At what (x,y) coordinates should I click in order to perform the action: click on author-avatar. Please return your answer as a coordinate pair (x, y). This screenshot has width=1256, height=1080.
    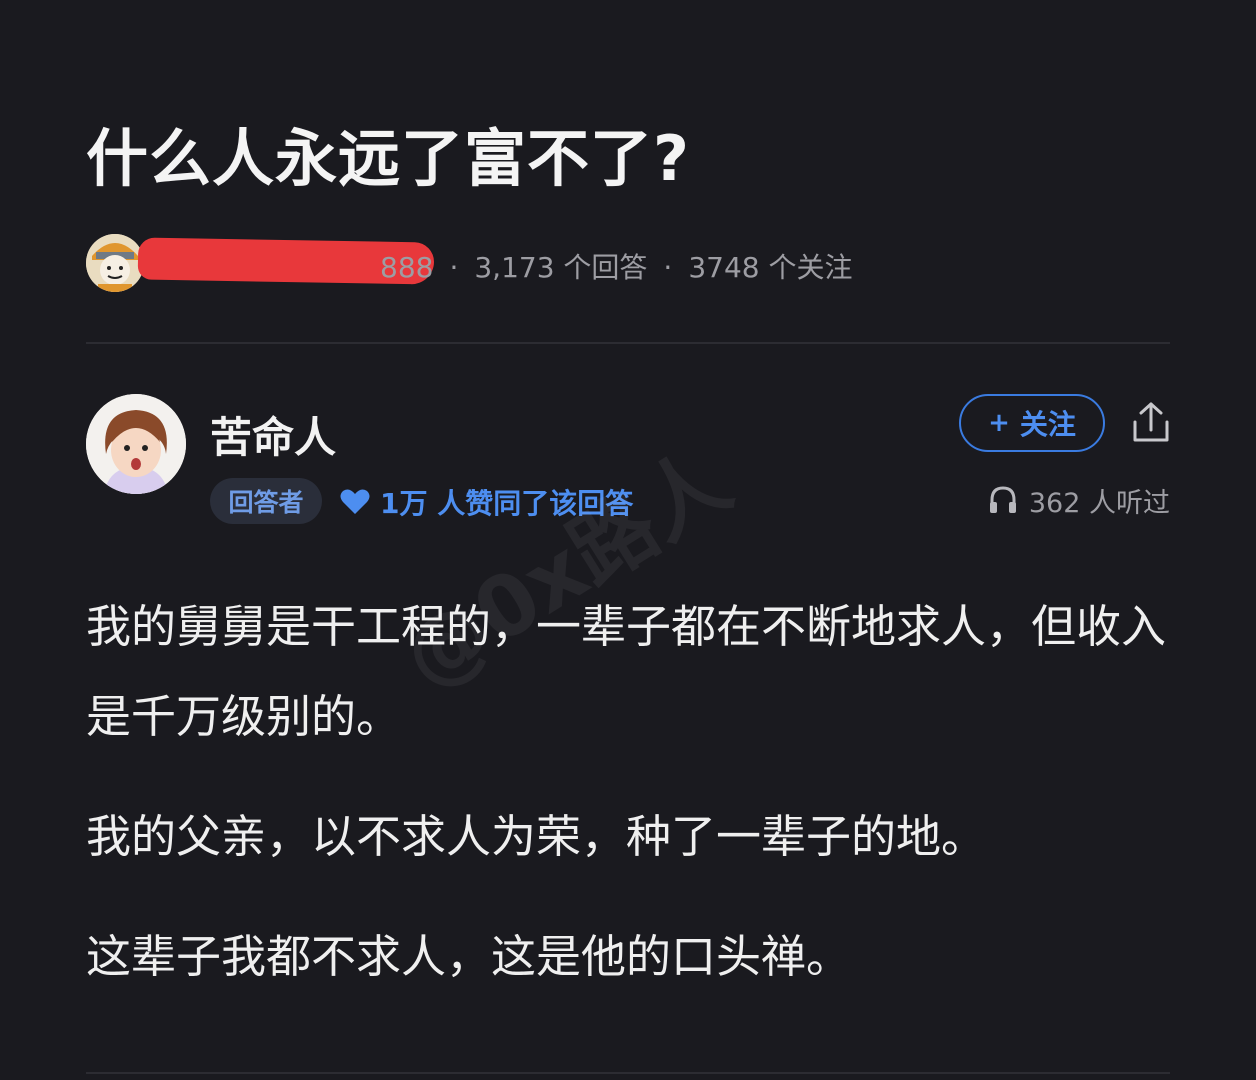
    Looking at the image, I should click on (136, 444).